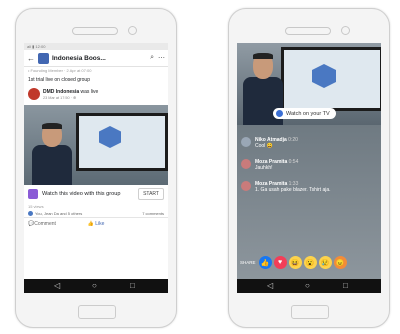 The width and height of the screenshot is (400, 334). I want to click on comment-item: Niko Atmadja 0:20 Cool 😄, so click(269, 143).